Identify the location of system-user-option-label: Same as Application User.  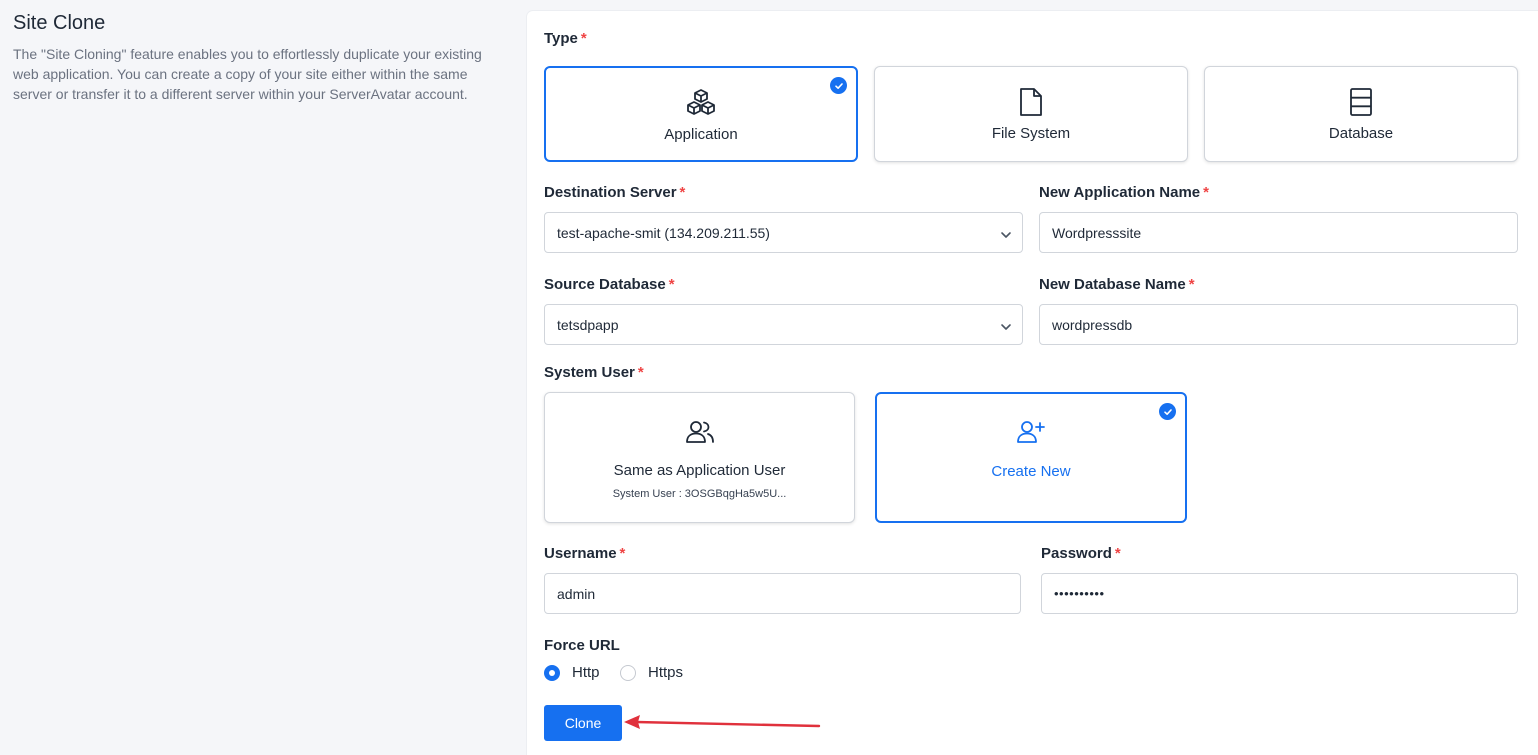
(699, 470).